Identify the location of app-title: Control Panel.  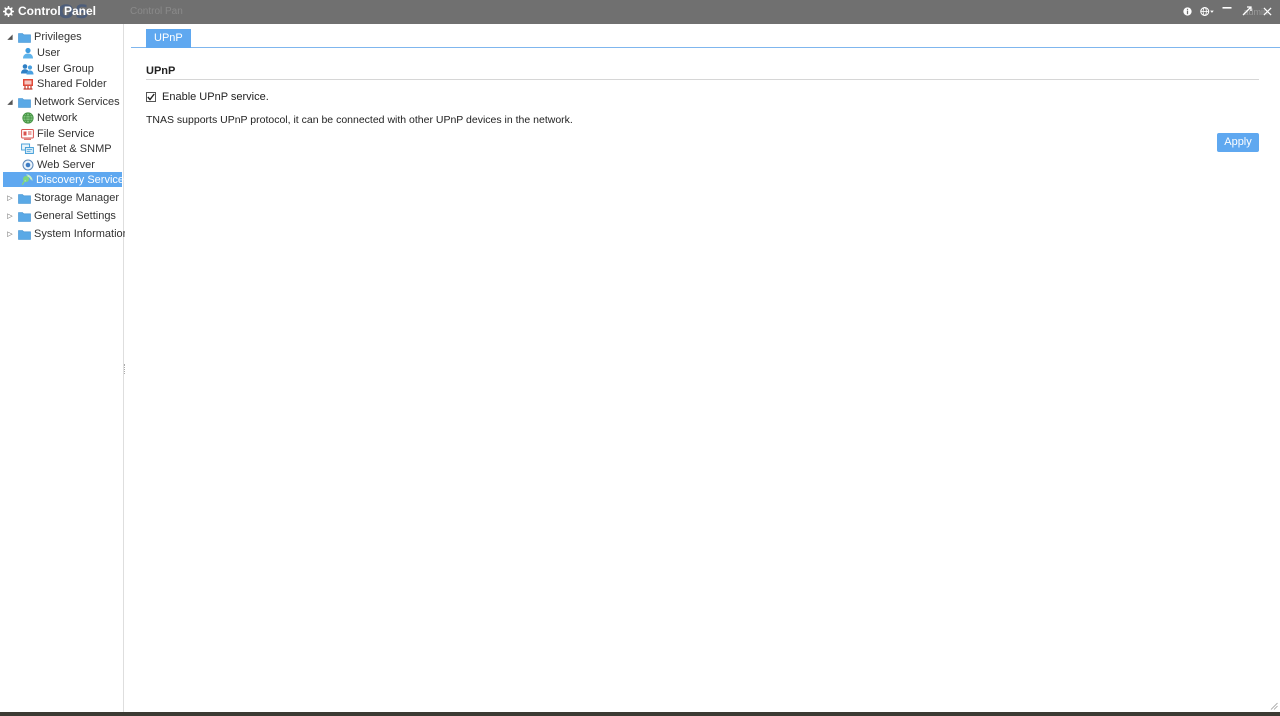
(49, 11).